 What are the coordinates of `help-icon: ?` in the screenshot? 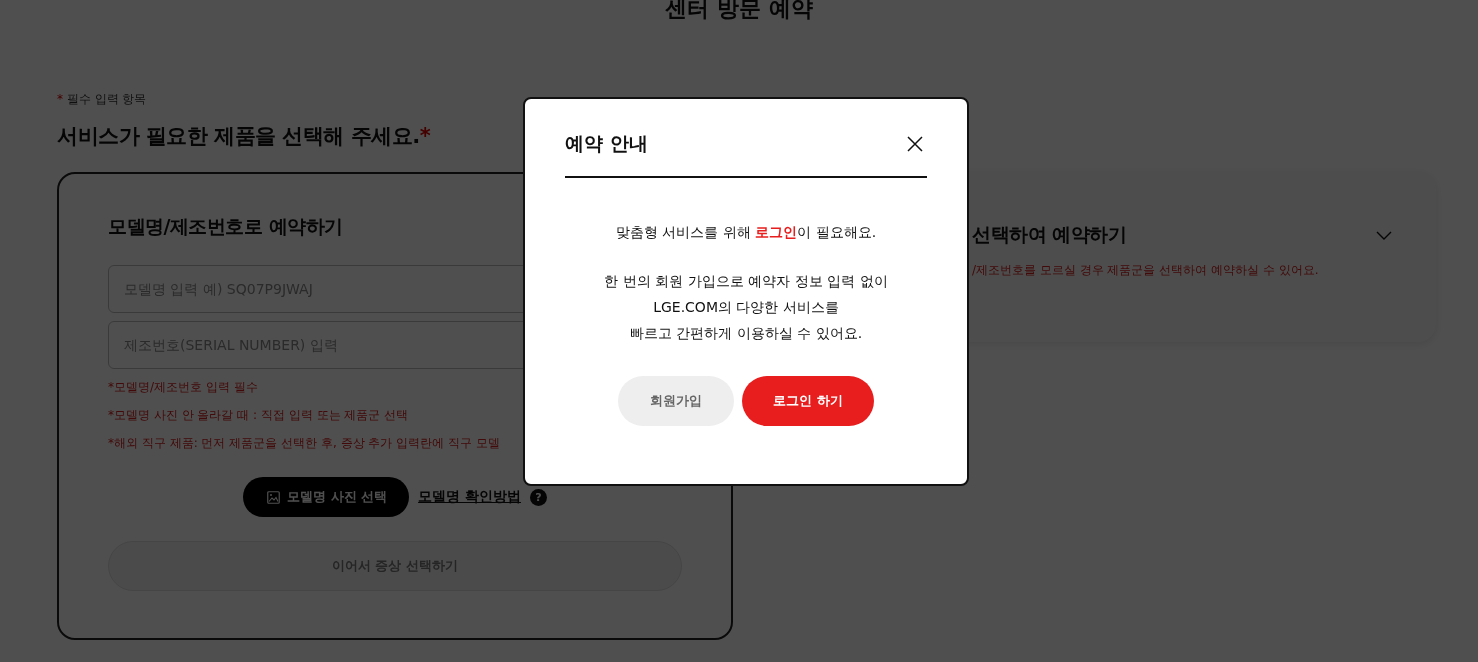 It's located at (538, 497).